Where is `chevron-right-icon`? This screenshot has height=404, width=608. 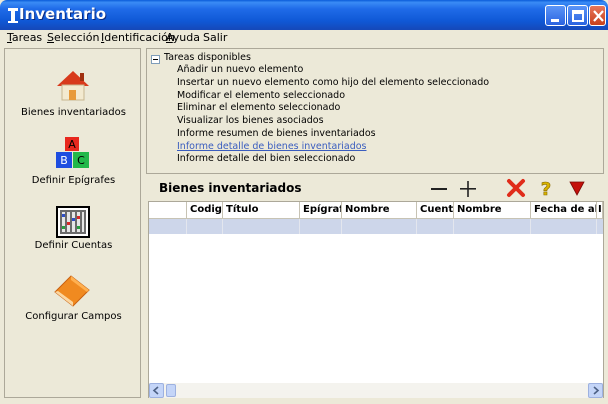
chevron-right-icon is located at coordinates (596, 390).